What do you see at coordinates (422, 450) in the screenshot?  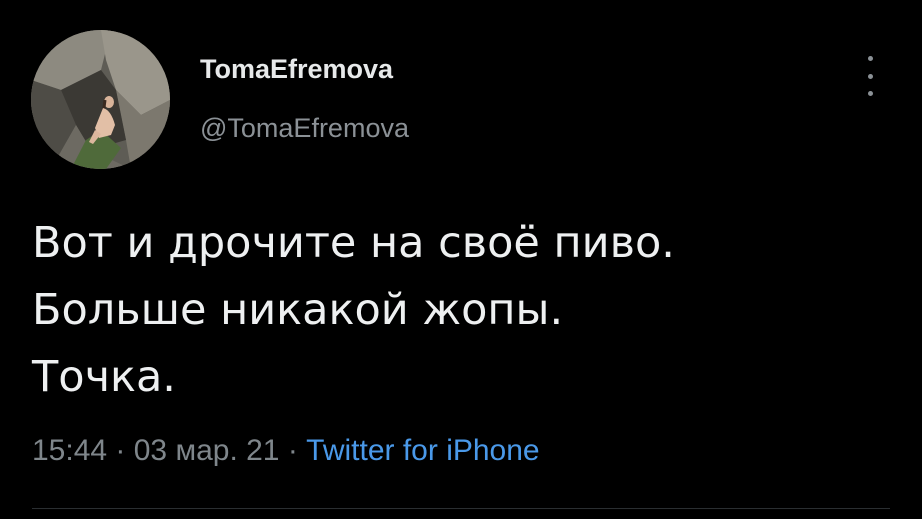 I see `tweet-source-link: Twitter for iPhone` at bounding box center [422, 450].